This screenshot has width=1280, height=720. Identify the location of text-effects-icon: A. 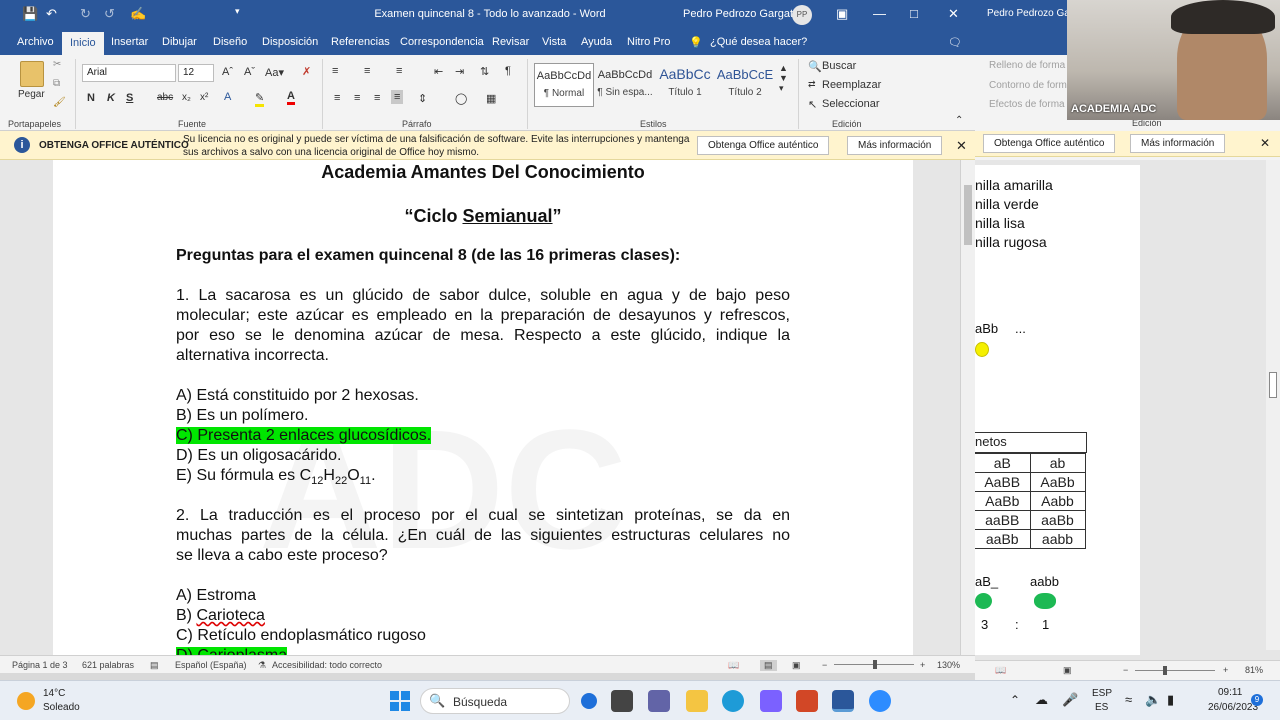
(227, 97).